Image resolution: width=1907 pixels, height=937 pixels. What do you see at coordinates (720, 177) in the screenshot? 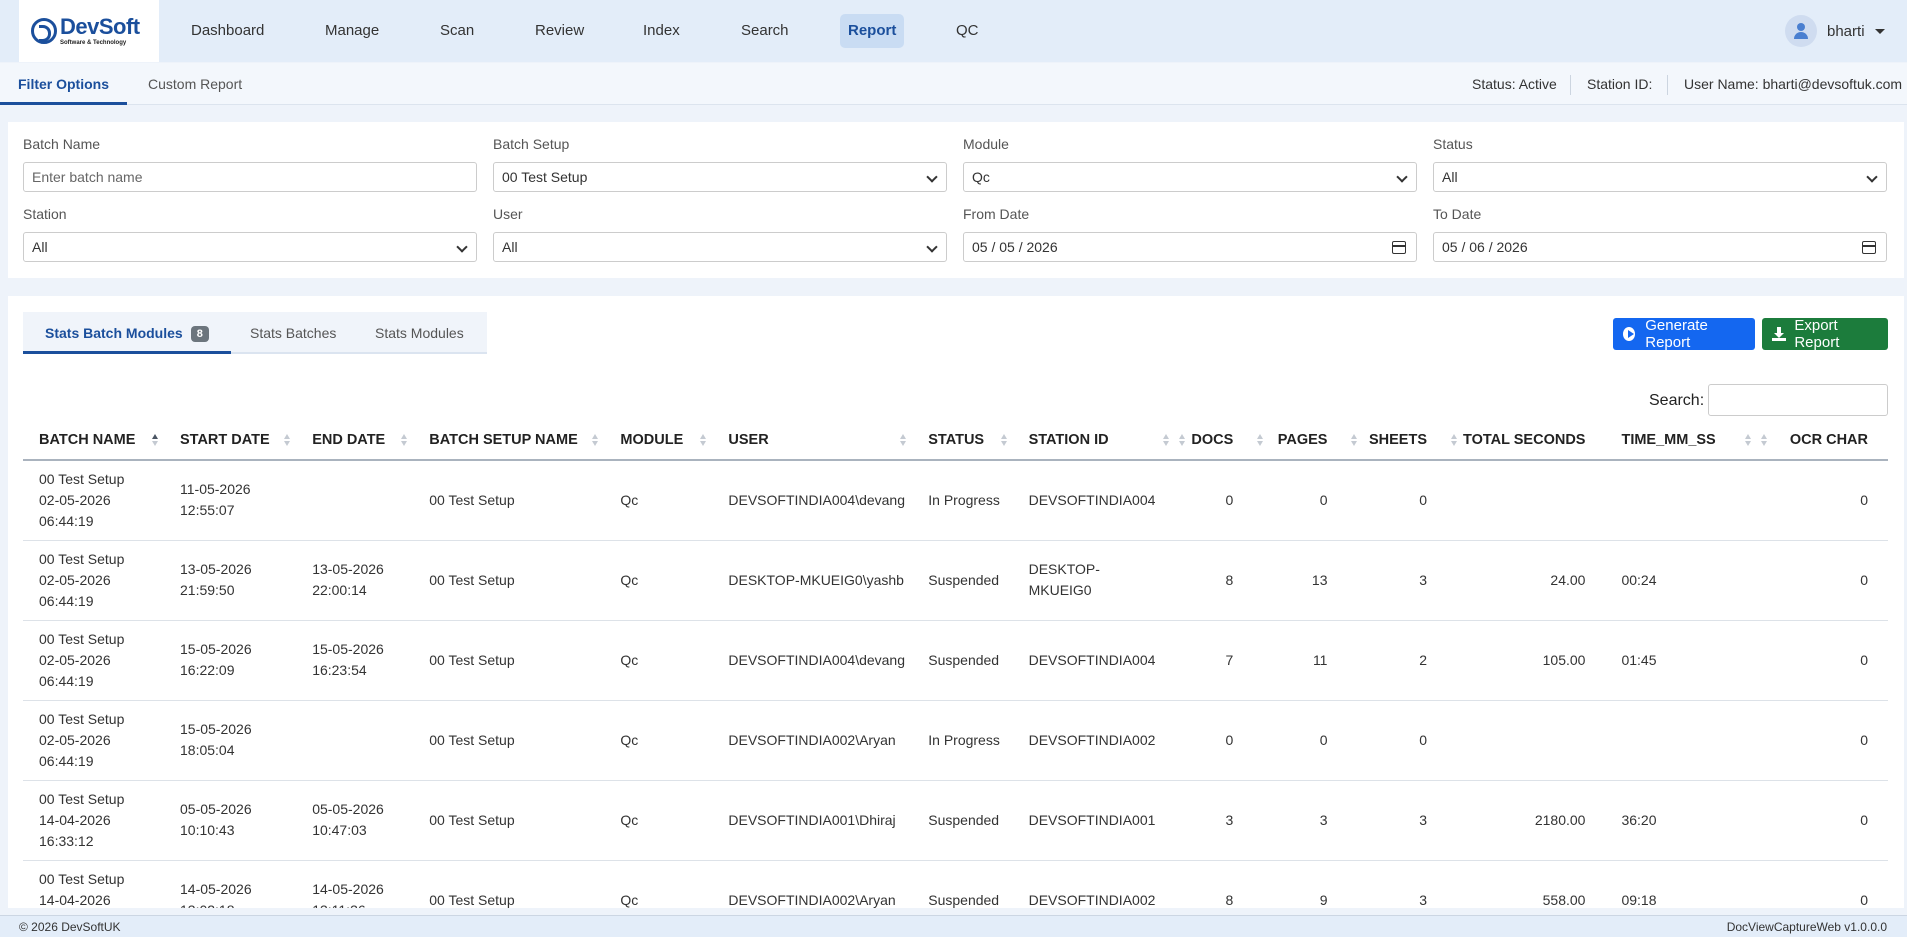
I see `batch-setup-select: 00 Test Setup` at bounding box center [720, 177].